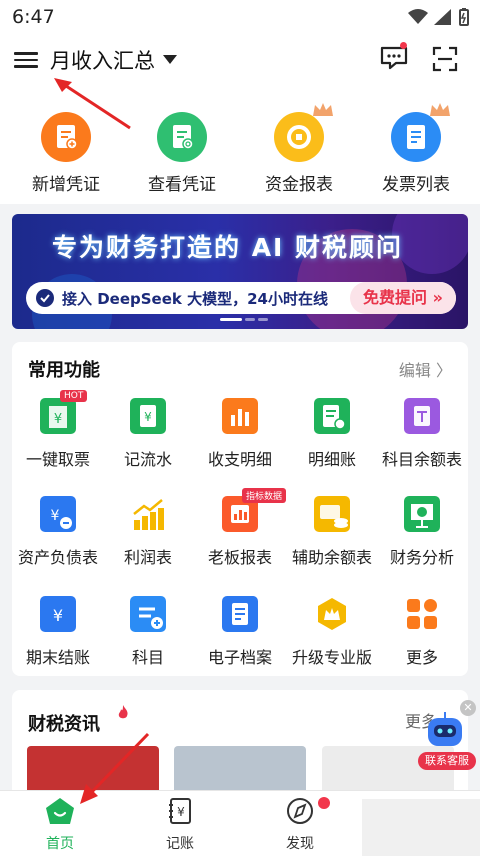 Image resolution: width=480 pixels, height=856 pixels. I want to click on quick-action-label: 资金报表, so click(299, 185).